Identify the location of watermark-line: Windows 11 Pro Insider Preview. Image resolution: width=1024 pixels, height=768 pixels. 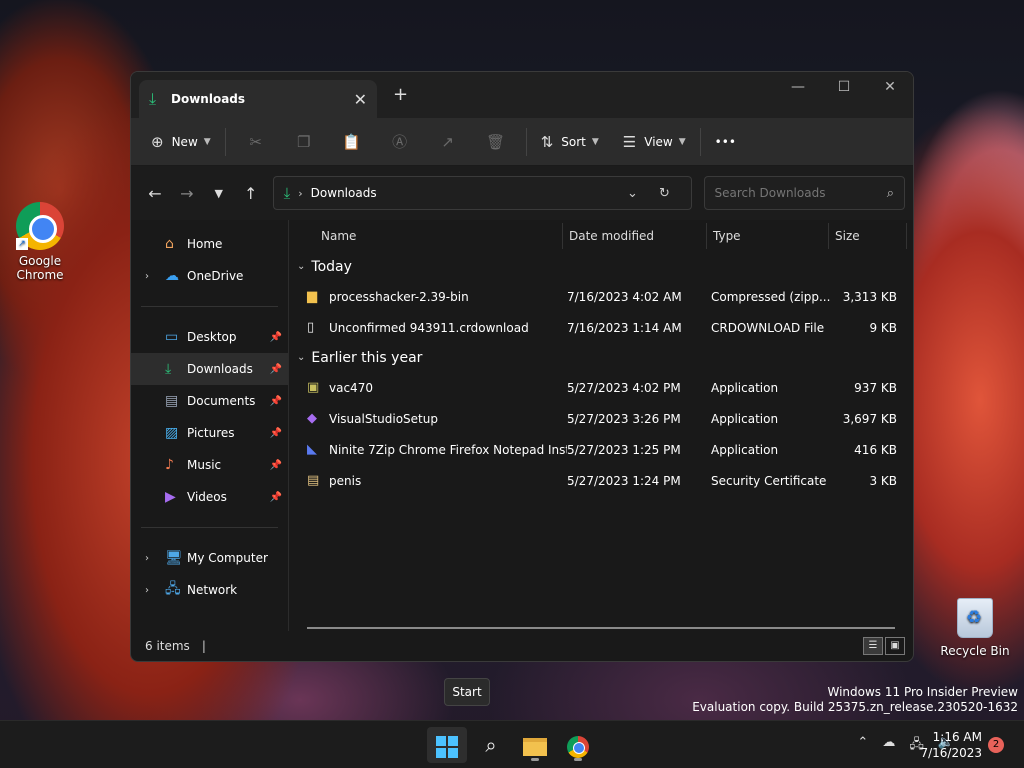
(922, 692).